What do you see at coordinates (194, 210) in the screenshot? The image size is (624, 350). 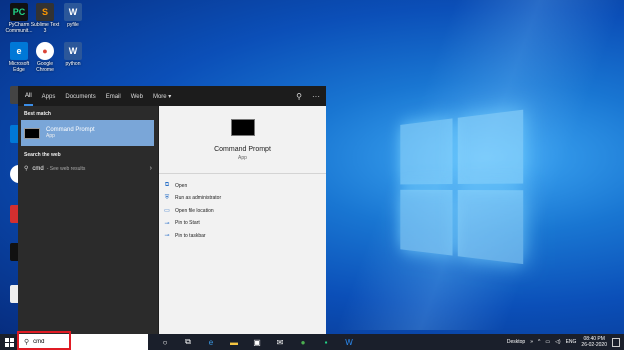 I see `action-label: Open file location` at bounding box center [194, 210].